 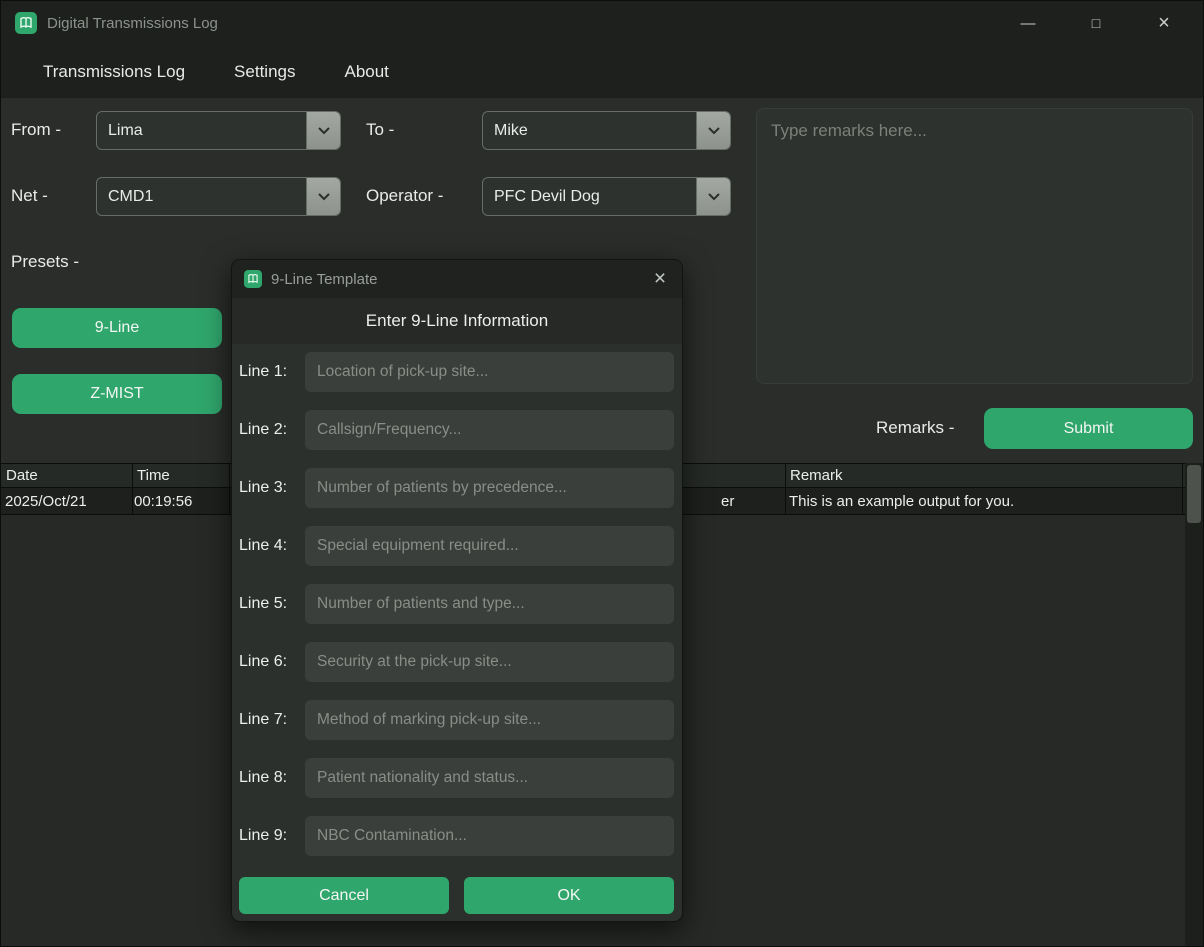 What do you see at coordinates (728, 501) in the screenshot?
I see `cell-partial: er` at bounding box center [728, 501].